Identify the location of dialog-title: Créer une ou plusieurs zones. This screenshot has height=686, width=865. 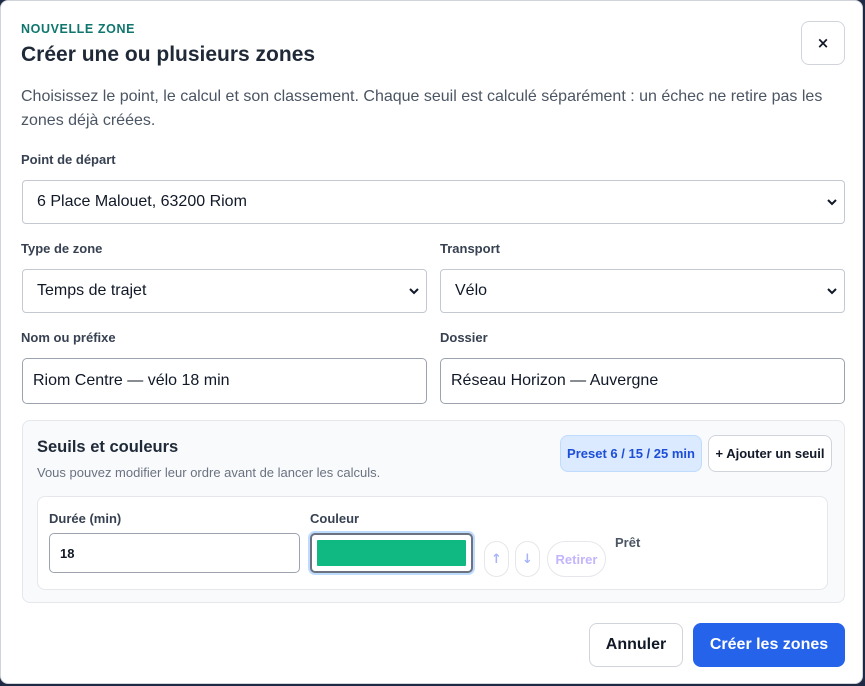
(168, 54).